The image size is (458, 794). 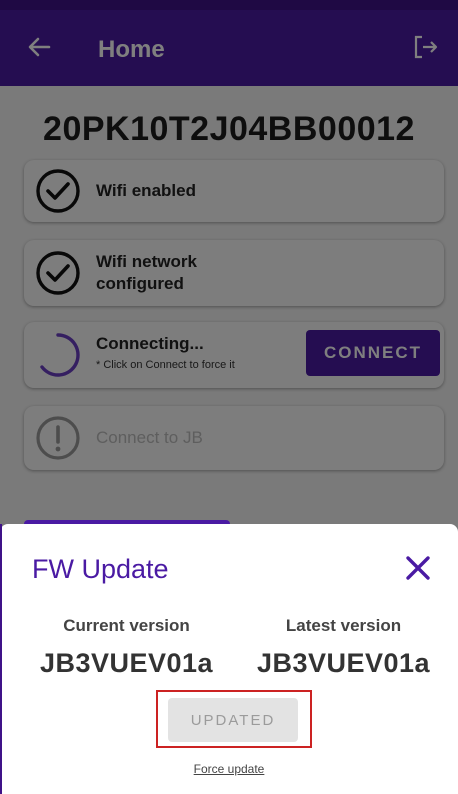 What do you see at coordinates (418, 568) in the screenshot?
I see `close-icon` at bounding box center [418, 568].